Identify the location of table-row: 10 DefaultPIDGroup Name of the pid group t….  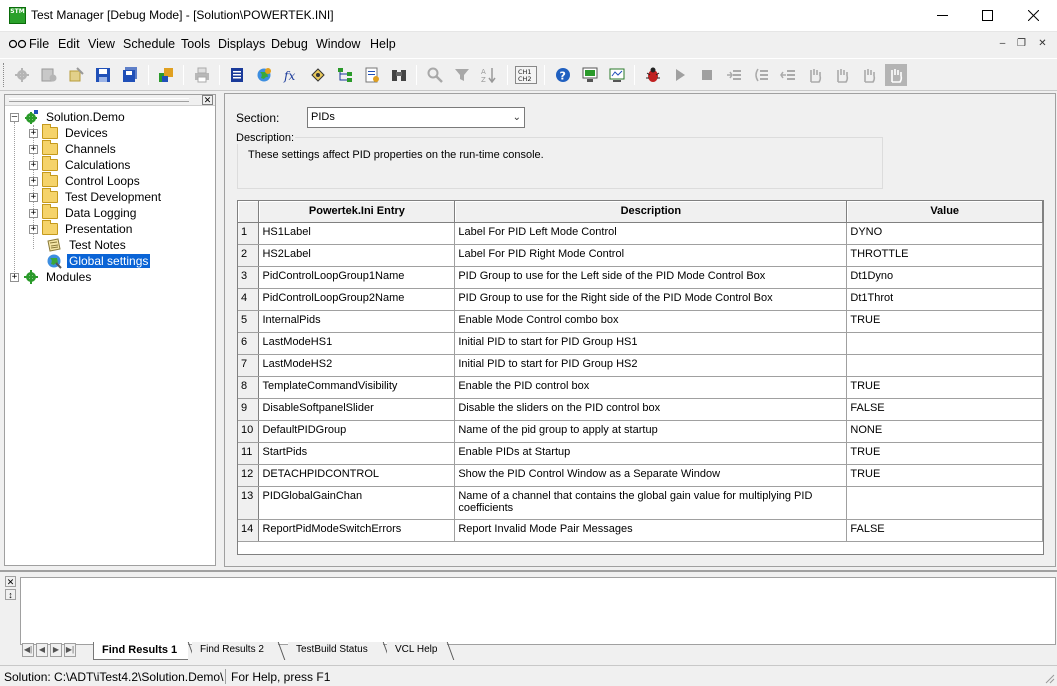
(640, 431).